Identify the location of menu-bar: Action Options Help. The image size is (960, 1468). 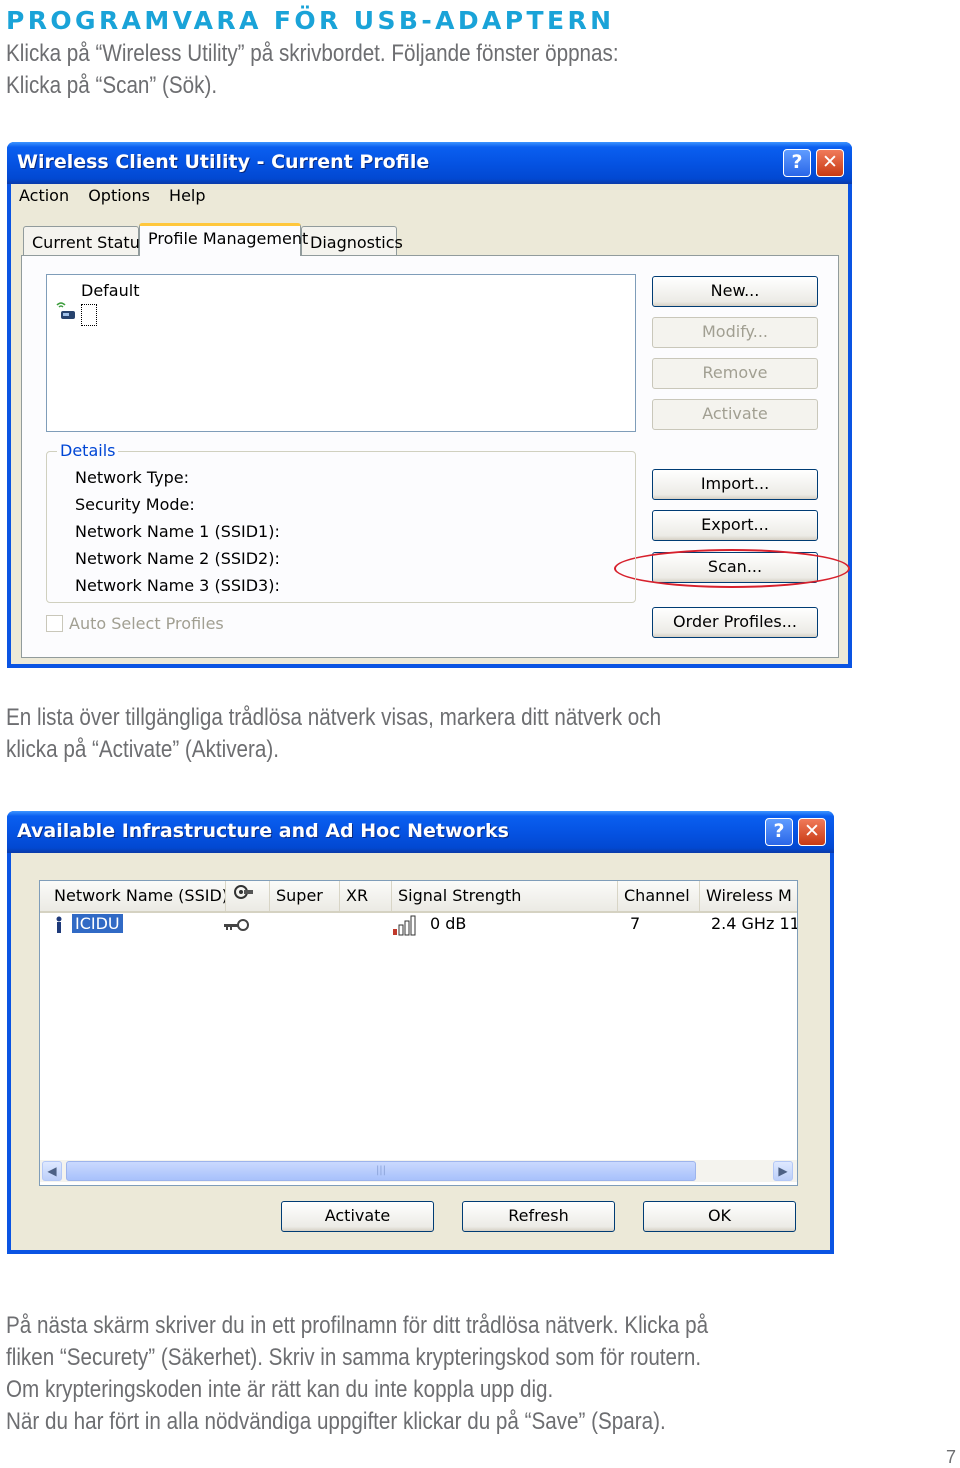
(119, 195).